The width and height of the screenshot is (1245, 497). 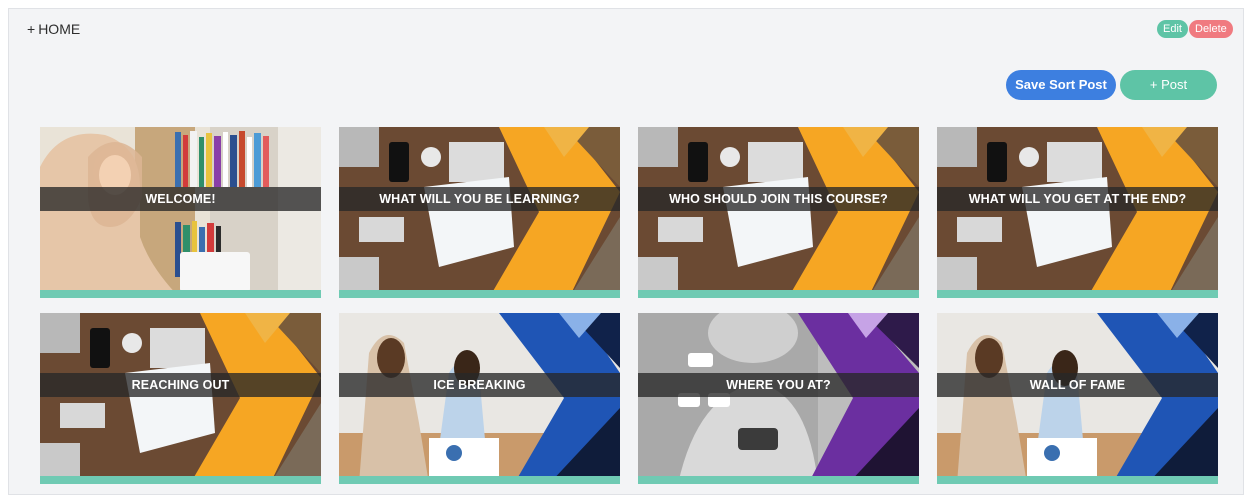 I want to click on delete-section-button: Delete, so click(x=1211, y=29).